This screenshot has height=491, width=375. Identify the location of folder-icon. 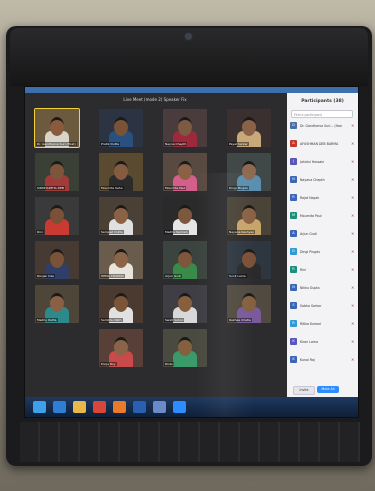
(79, 407).